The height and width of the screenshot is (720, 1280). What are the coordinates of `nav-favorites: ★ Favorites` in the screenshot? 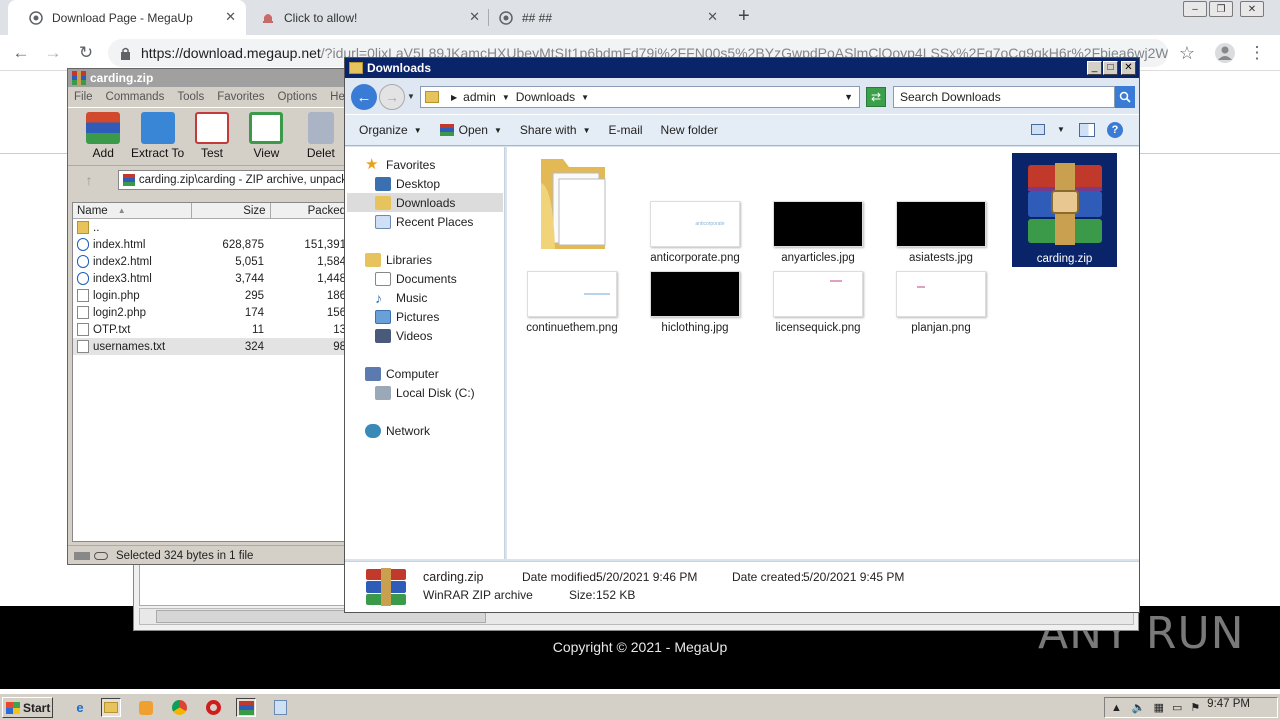 It's located at (400, 164).